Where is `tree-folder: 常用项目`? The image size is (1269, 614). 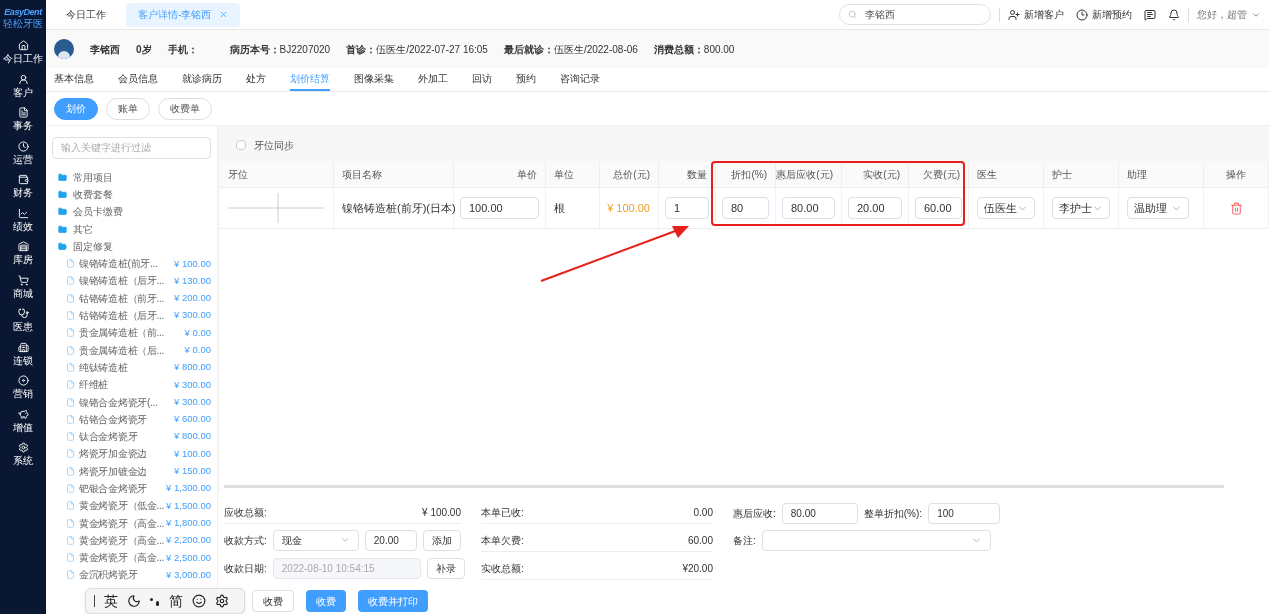
tree-folder: 常用项目 is located at coordinates (131, 177).